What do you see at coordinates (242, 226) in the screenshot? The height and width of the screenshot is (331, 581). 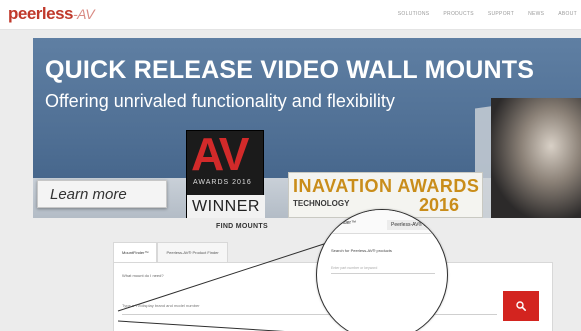 I see `find-mounts-title: FIND MOUNTS` at bounding box center [242, 226].